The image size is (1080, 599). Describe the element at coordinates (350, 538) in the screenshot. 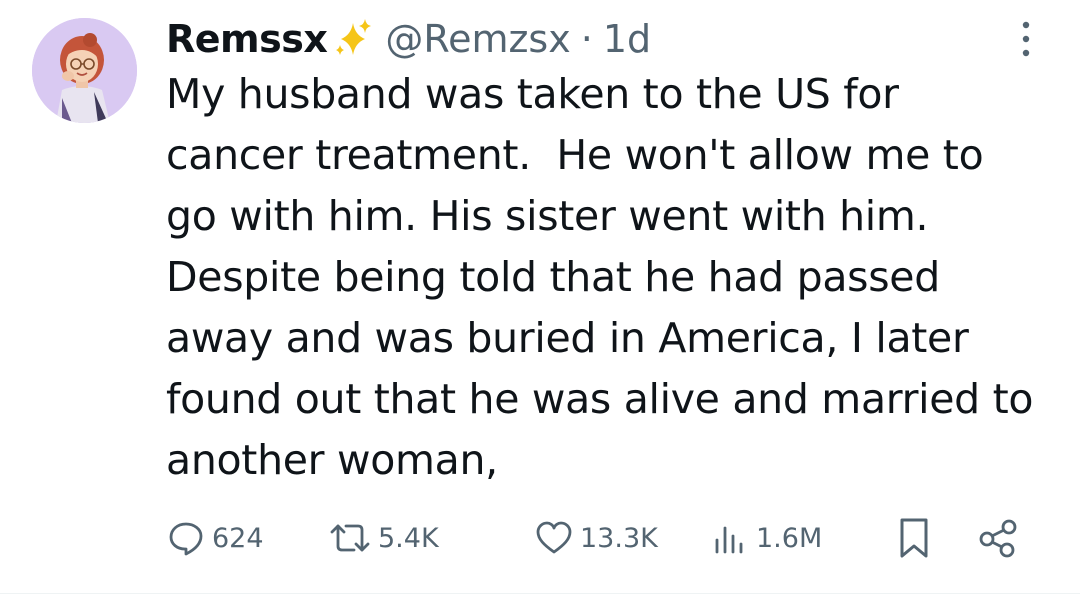

I see `repost-icon` at that location.